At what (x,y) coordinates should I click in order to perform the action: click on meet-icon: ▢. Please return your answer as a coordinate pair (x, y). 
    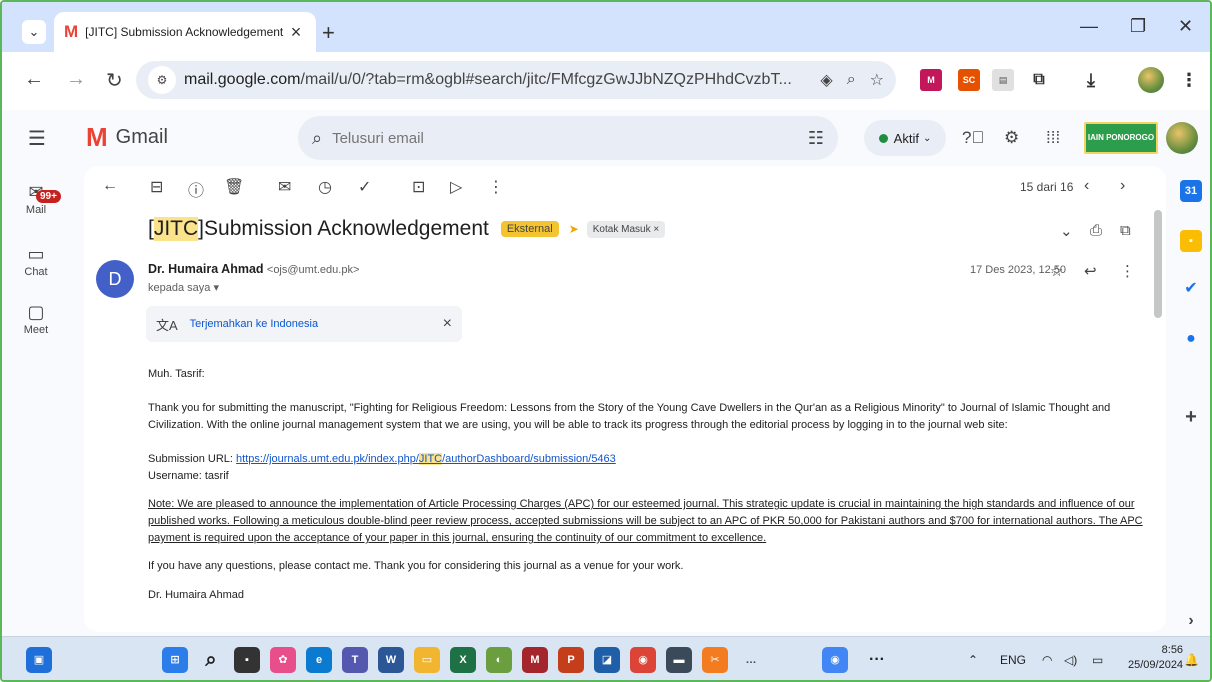
    Looking at the image, I should click on (36, 312).